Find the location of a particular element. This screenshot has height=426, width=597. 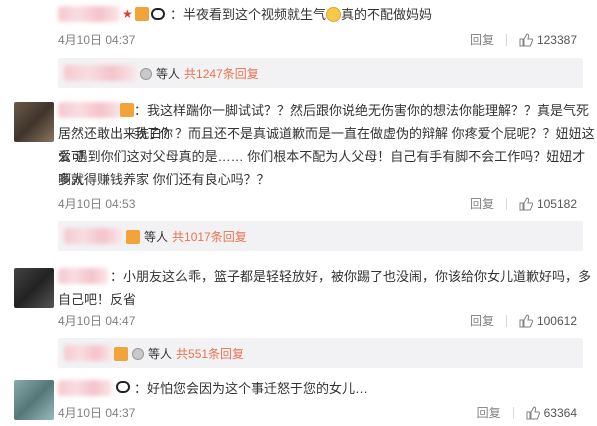

comment-line-4: 啊就得赚钱养家 你们还有良心吗？？ is located at coordinates (164, 179).